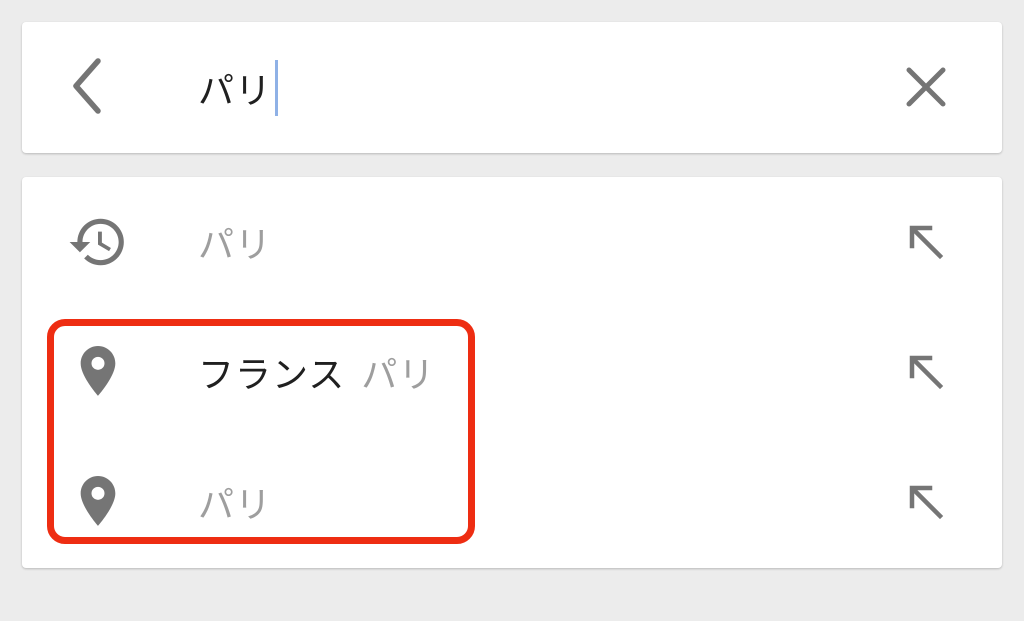  I want to click on close-icon, so click(926, 87).